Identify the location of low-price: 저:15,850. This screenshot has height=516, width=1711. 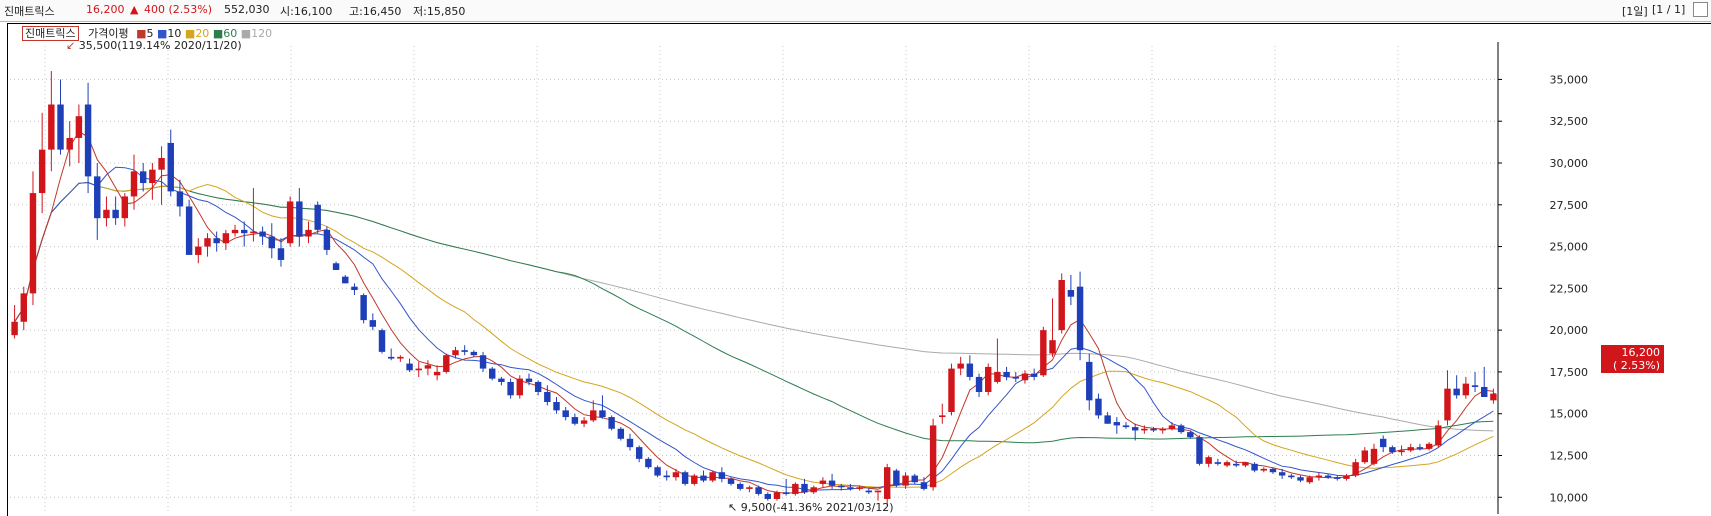
(439, 11).